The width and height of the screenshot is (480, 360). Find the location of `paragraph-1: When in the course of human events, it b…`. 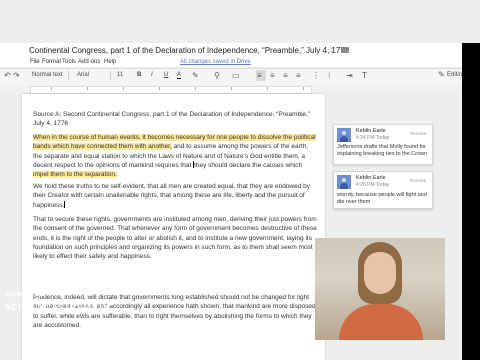

paragraph-1: When in the course of human events, it b… is located at coordinates (175, 156).